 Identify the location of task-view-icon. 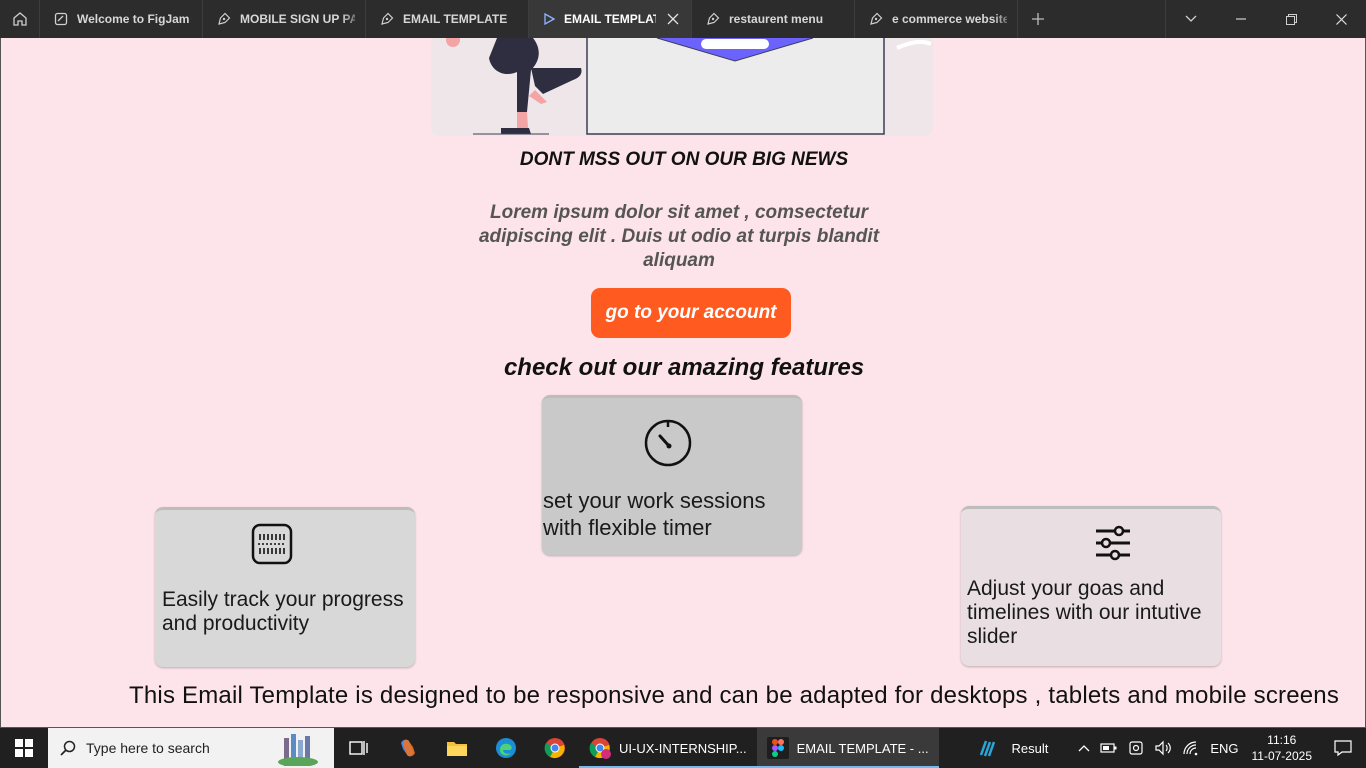
(358, 748).